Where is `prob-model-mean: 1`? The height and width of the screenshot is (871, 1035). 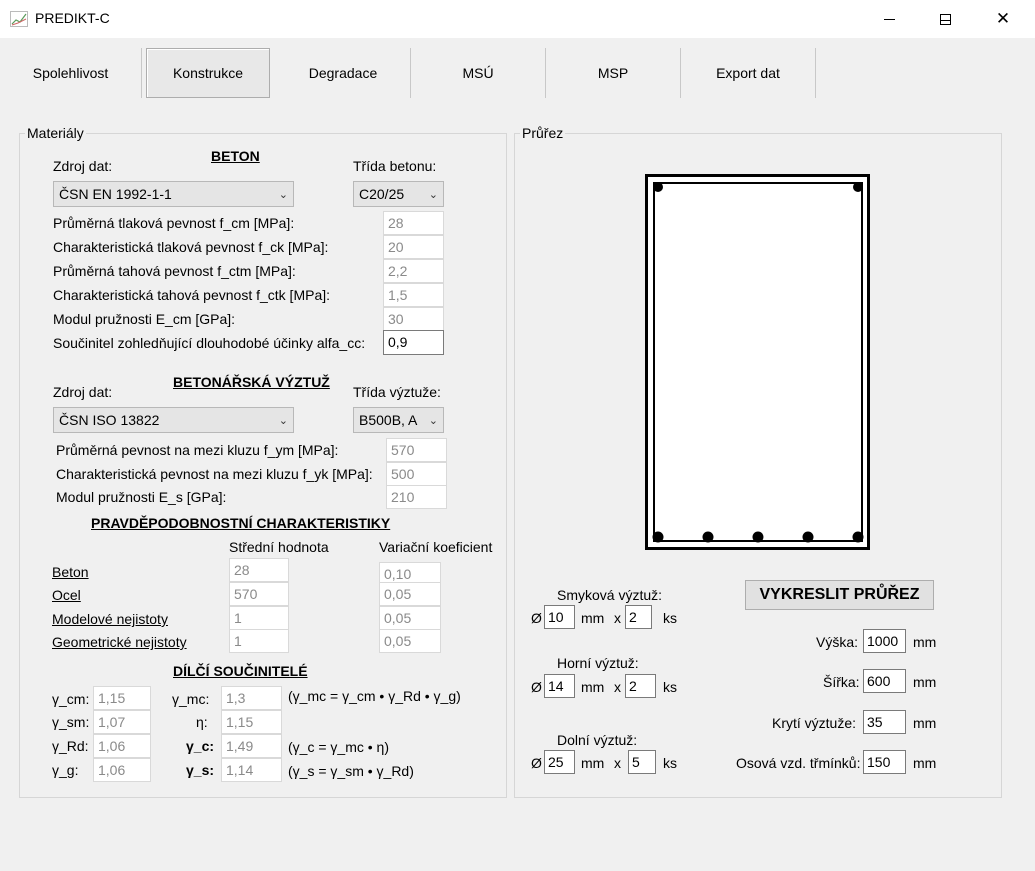 prob-model-mean: 1 is located at coordinates (259, 618).